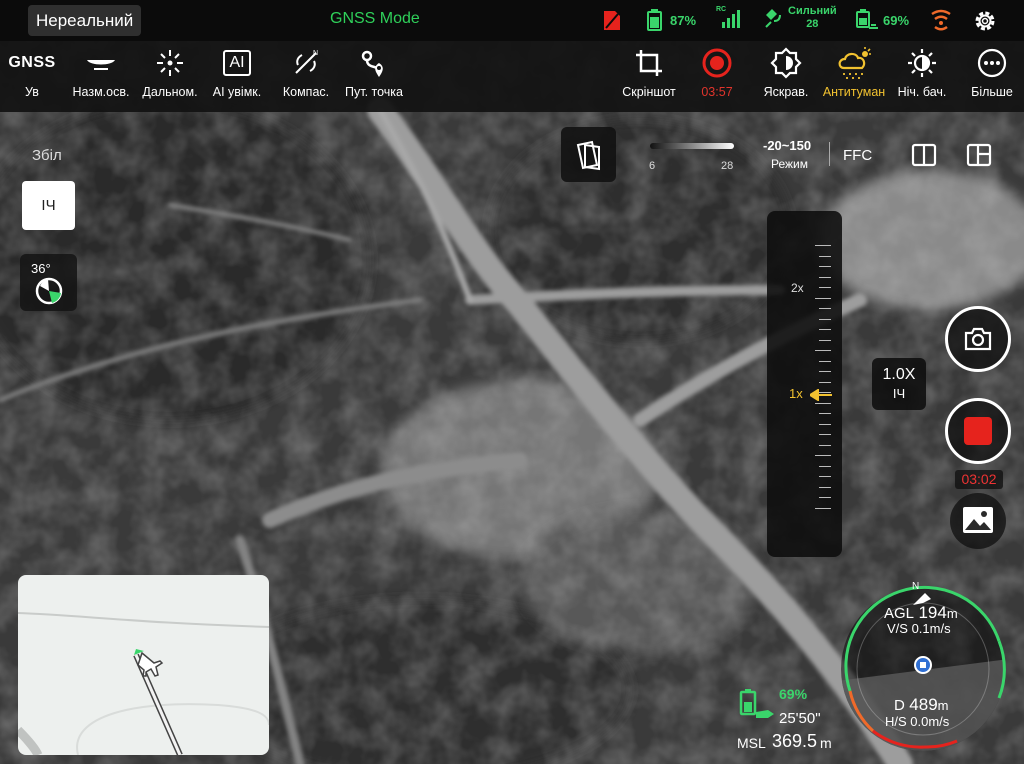 Image resolution: width=1024 pixels, height=764 pixels. Describe the element at coordinates (985, 21) in the screenshot. I see `settings-gear-icon` at that location.